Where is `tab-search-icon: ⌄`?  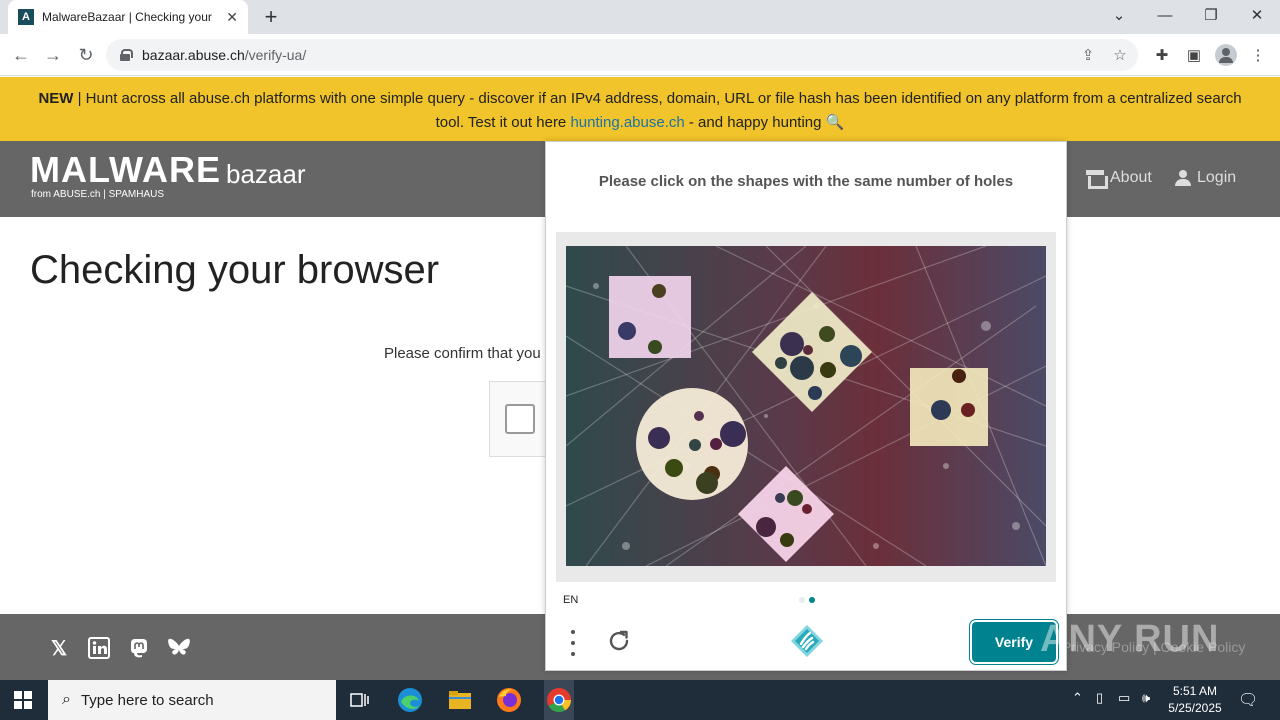 tab-search-icon: ⌄ is located at coordinates (1119, 15).